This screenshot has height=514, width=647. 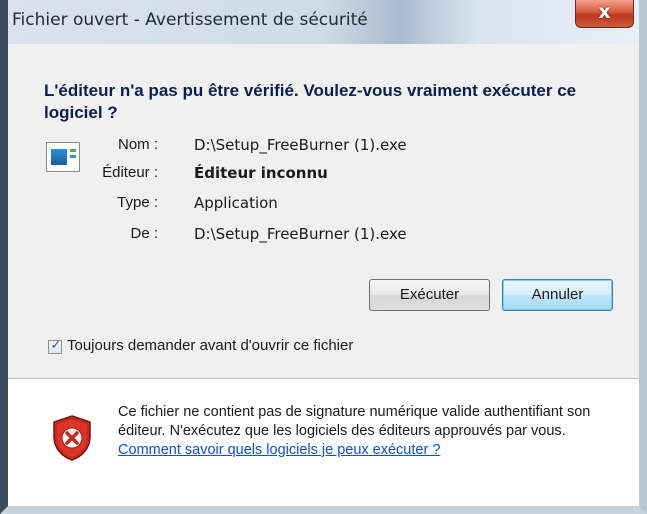 I want to click on type-label: Type :, so click(x=137, y=202).